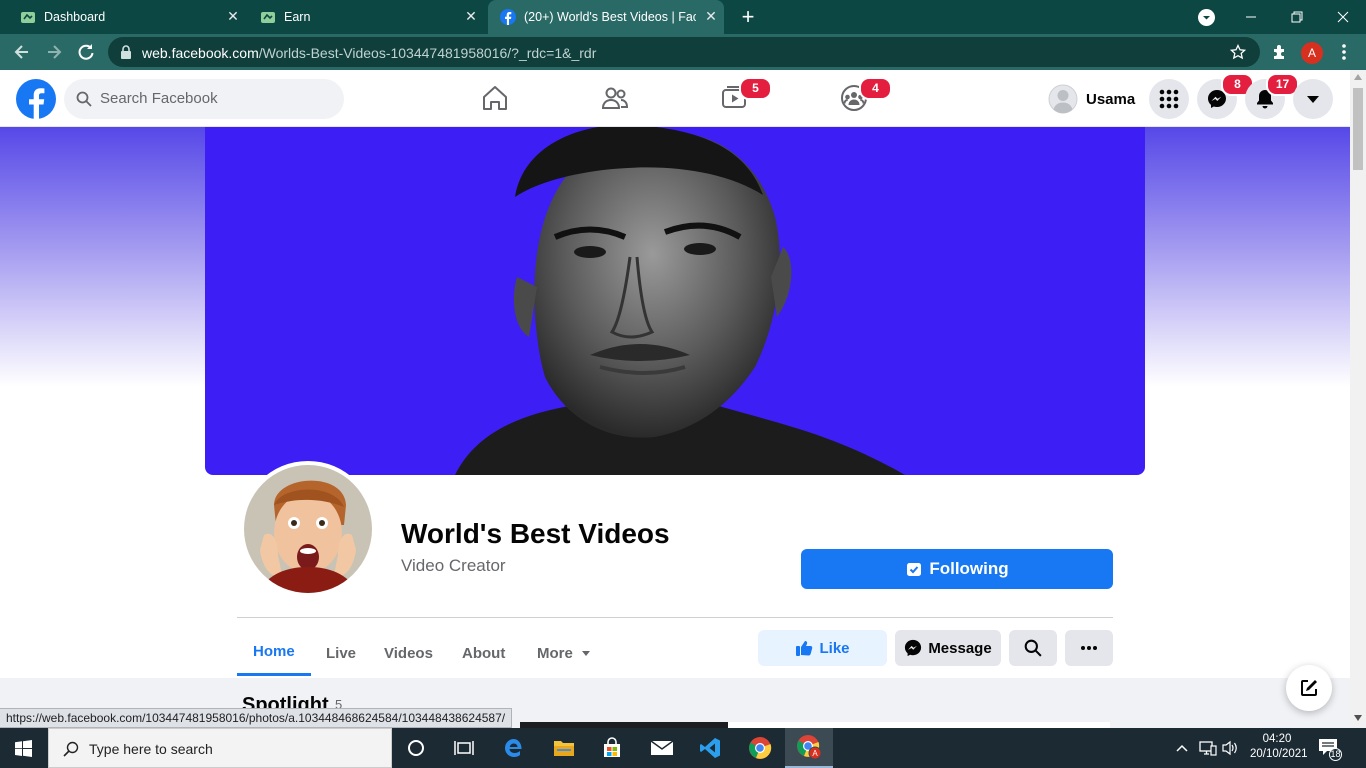  Describe the element at coordinates (1169, 99) in the screenshot. I see `menu-grid-button` at that location.